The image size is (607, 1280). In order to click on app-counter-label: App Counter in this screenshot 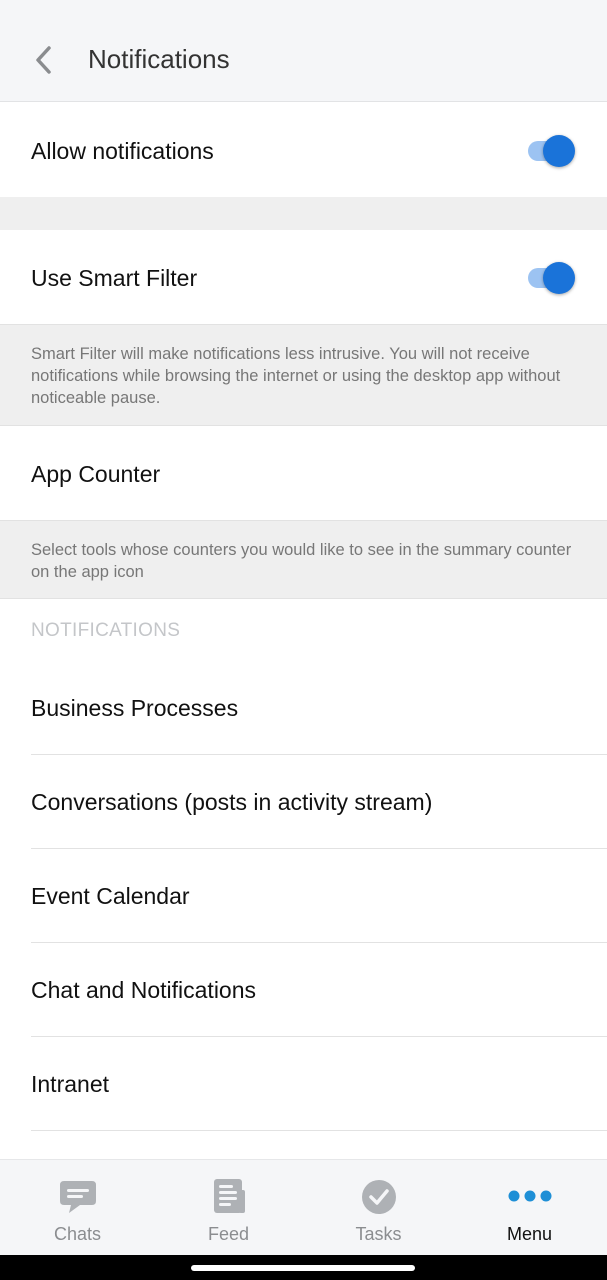, I will do `click(96, 474)`.